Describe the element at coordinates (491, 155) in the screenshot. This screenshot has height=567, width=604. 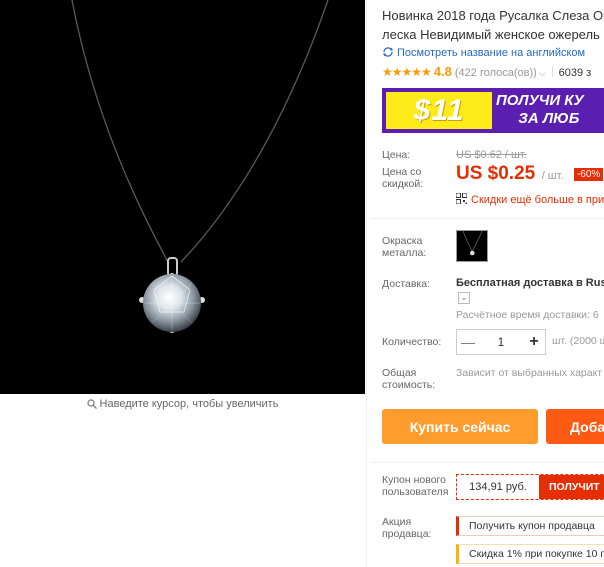
I see `old-price: US $0.62 / шт.` at that location.